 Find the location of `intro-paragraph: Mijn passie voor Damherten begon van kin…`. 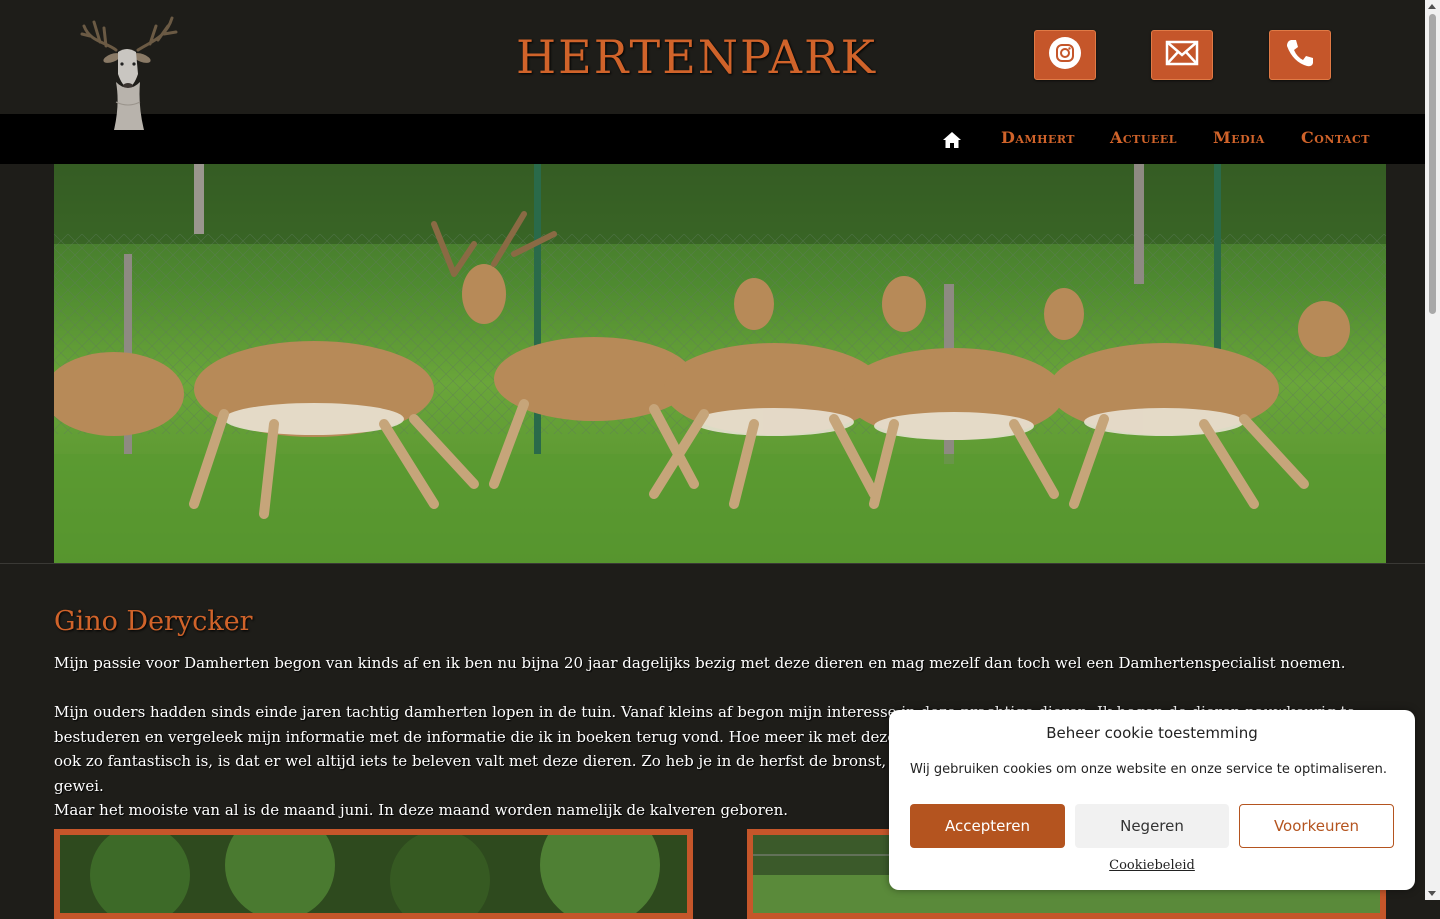

intro-paragraph: Mijn passie voor Damherten begon van kin… is located at coordinates (700, 663).